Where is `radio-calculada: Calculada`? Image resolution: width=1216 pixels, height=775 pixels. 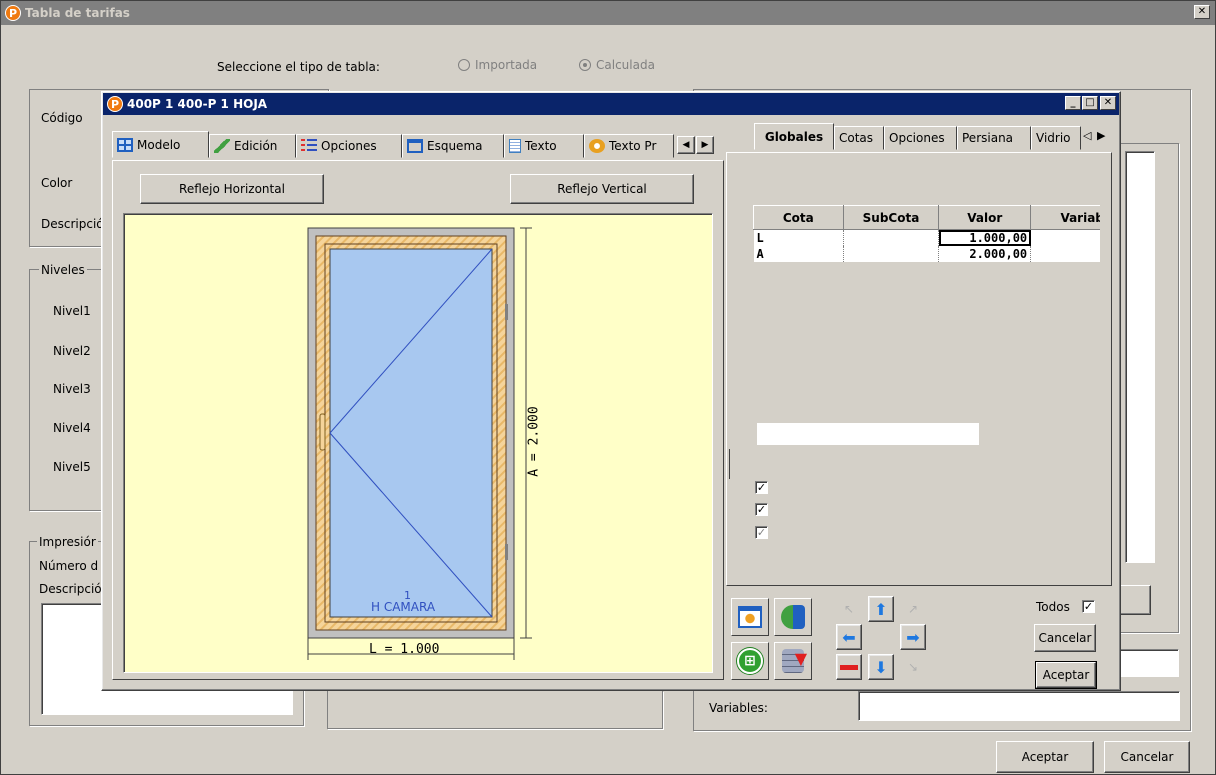
radio-calculada: Calculada is located at coordinates (617, 65).